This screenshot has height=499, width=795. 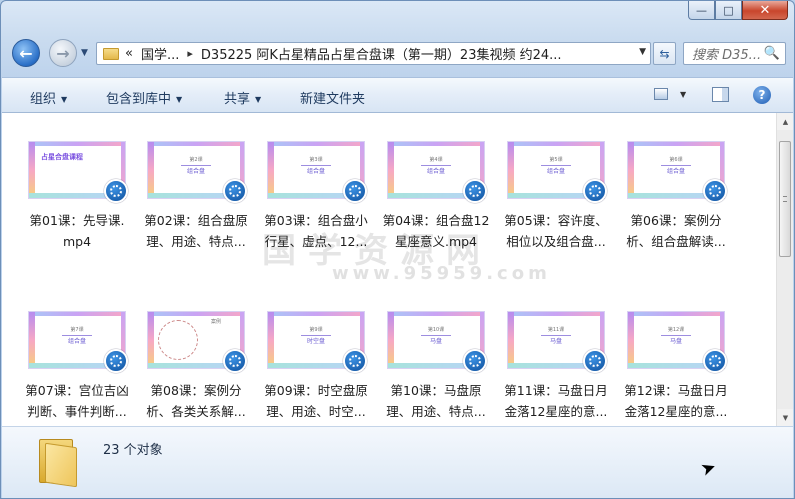 What do you see at coordinates (332, 97) in the screenshot?
I see `new-folder-button: 新建文件夹` at bounding box center [332, 97].